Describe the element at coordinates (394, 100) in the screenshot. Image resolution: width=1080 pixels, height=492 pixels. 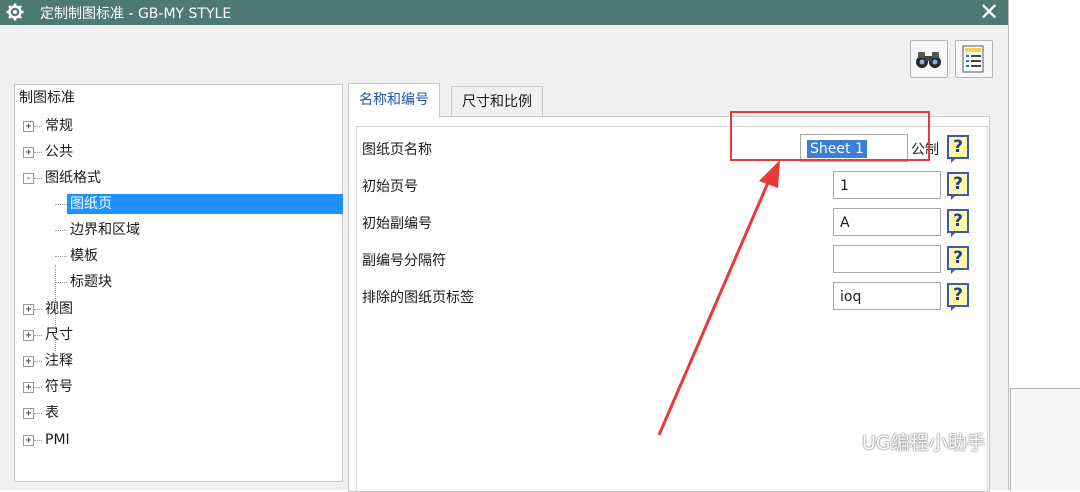
I see `tab-name-and-number: 名称和编号` at that location.